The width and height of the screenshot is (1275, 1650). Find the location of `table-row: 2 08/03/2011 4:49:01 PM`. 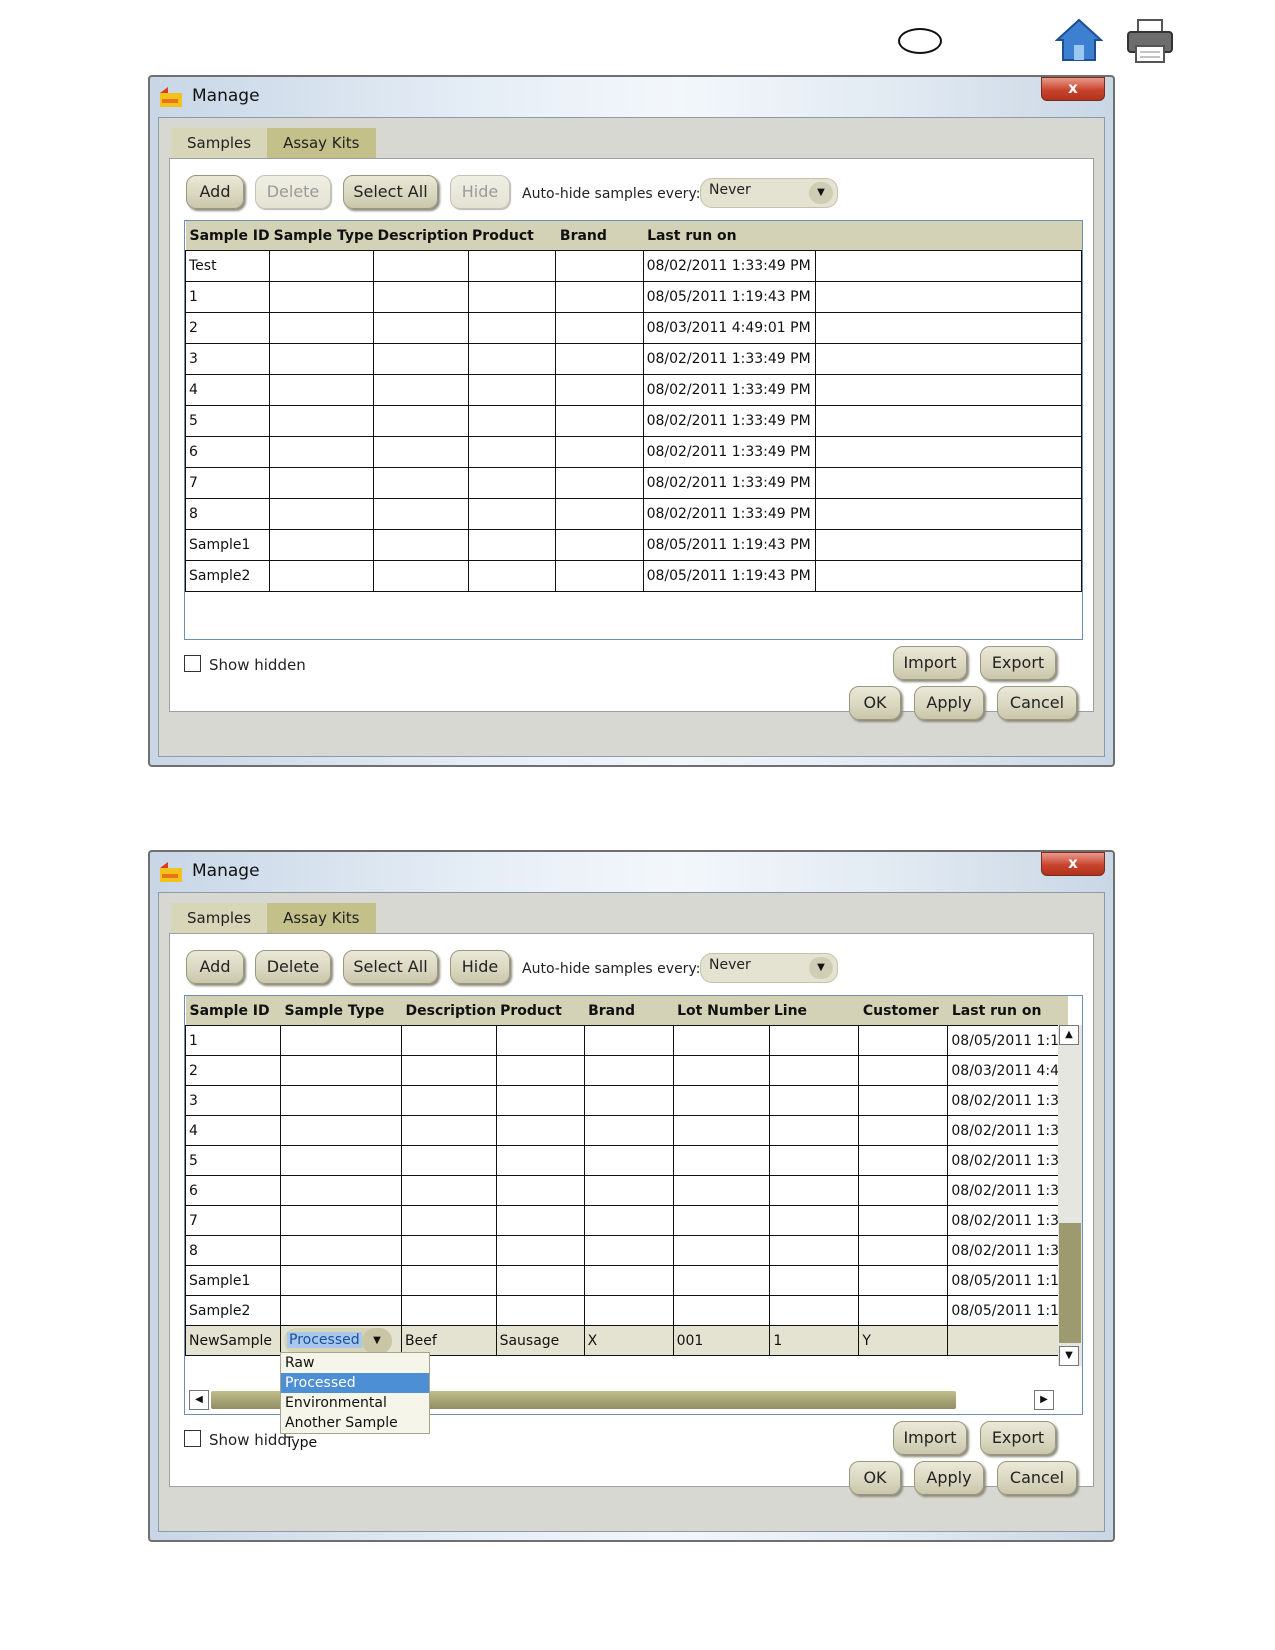

table-row: 2 08/03/2011 4:49:01 PM is located at coordinates (633, 328).